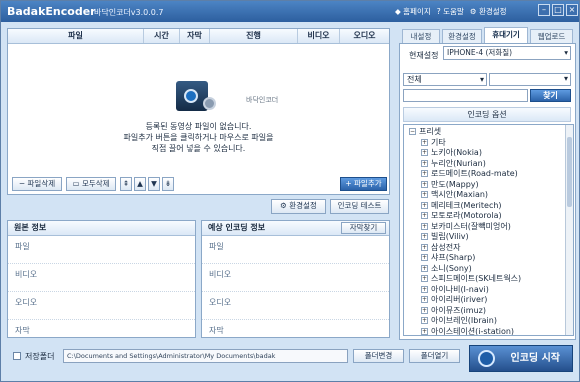 The image size is (580, 382). What do you see at coordinates (295, 250) in the screenshot?
I see `expected-file-label: 파일` at bounding box center [295, 250].